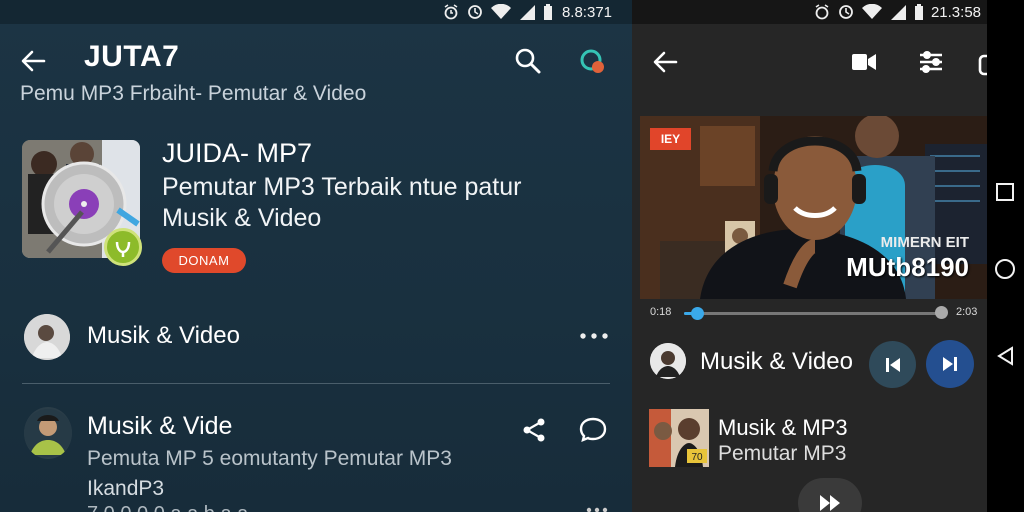 Image resolution: width=1024 pixels, height=512 pixels. What do you see at coordinates (528, 61) in the screenshot?
I see `search-icon` at bounding box center [528, 61].